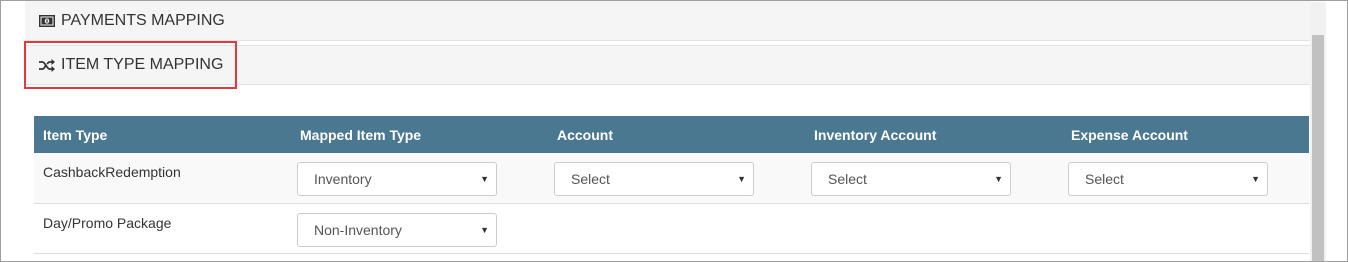  What do you see at coordinates (1318, 148) in the screenshot?
I see `scrollbar-thumb` at bounding box center [1318, 148].